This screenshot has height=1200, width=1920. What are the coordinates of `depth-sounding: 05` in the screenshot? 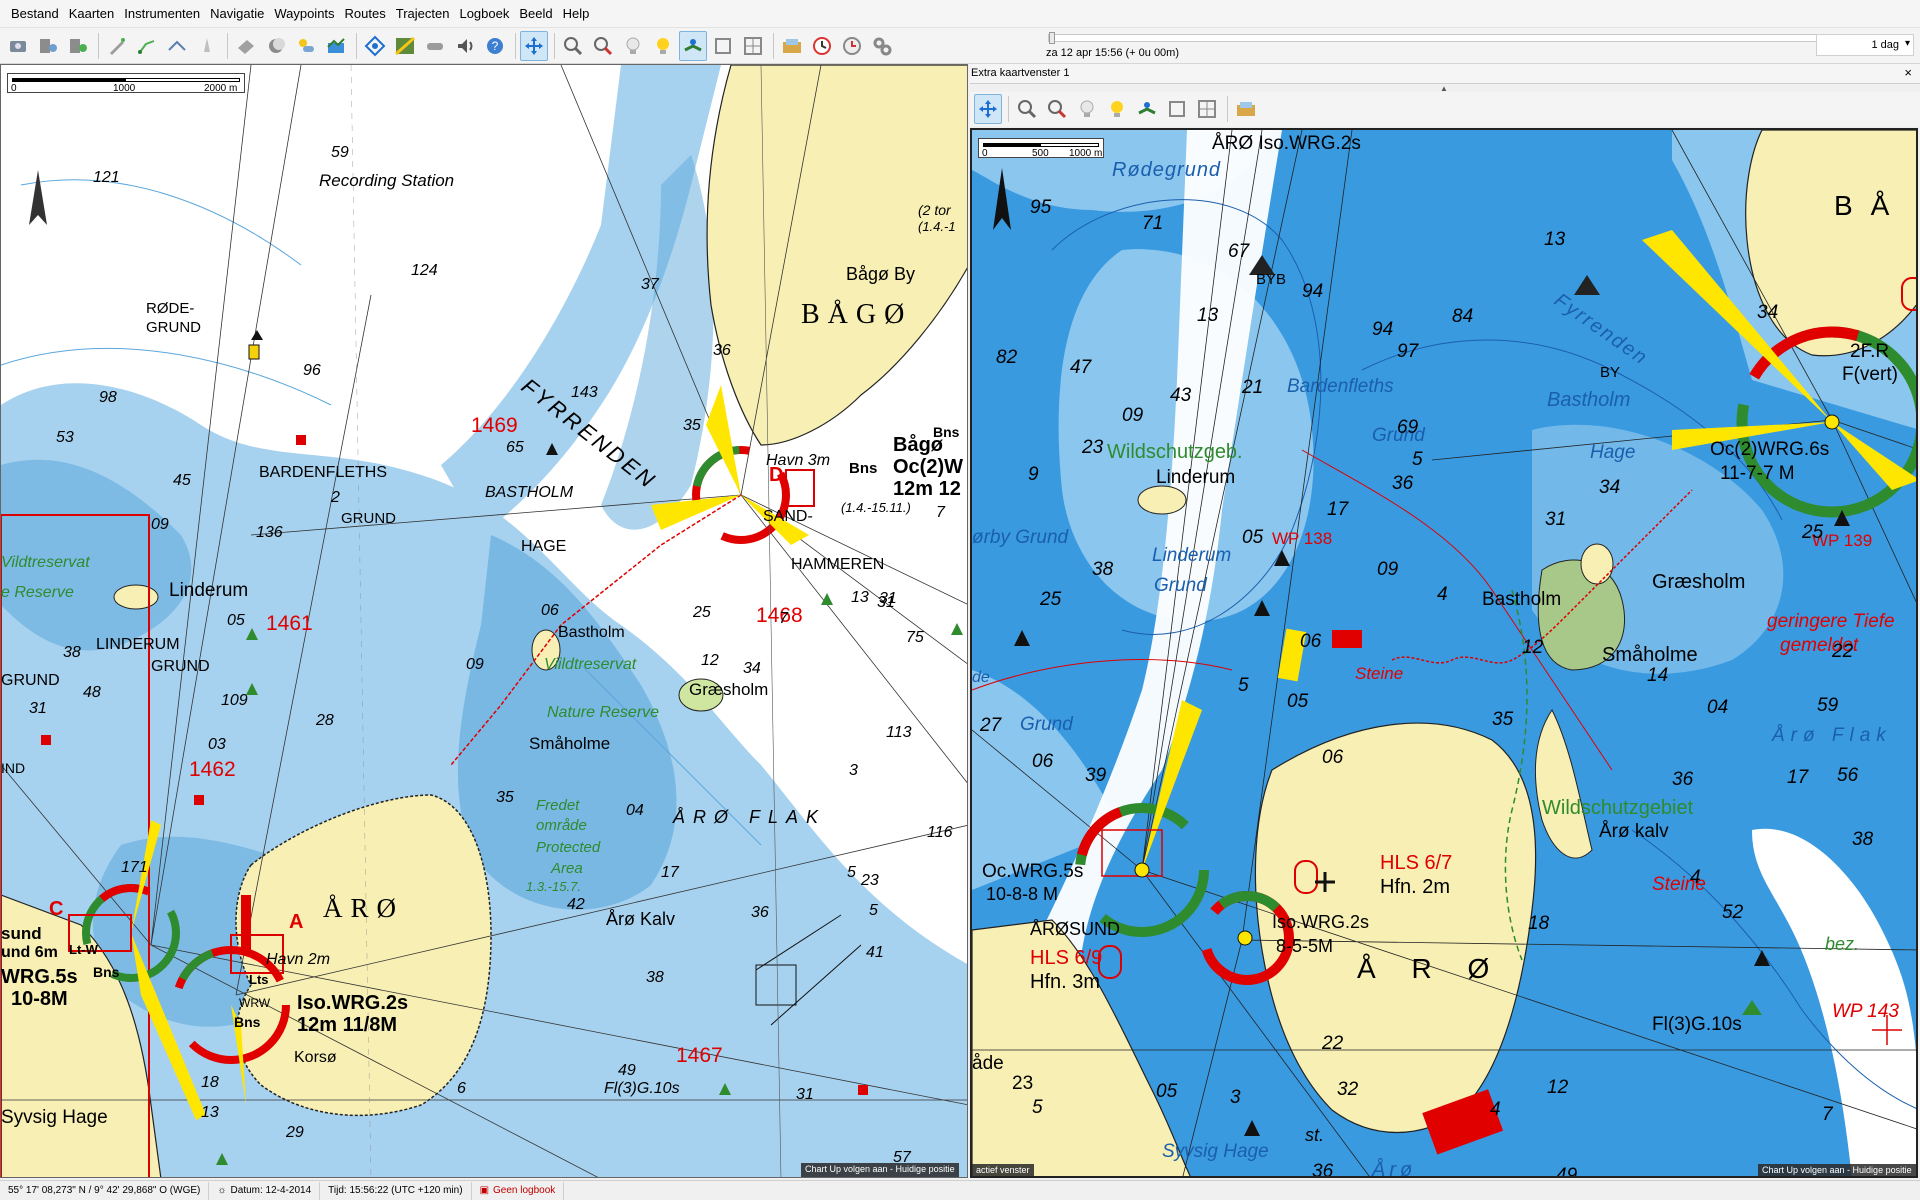 It's located at (1167, 1091).